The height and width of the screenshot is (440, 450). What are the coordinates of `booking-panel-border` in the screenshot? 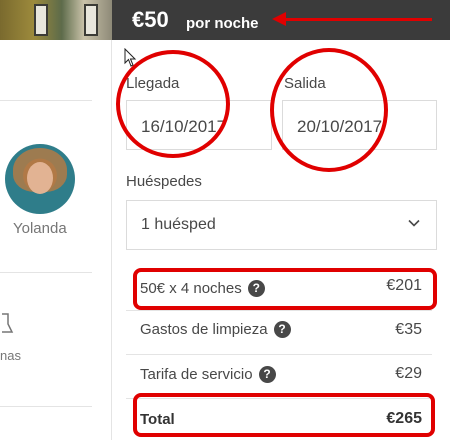 It's located at (111, 240).